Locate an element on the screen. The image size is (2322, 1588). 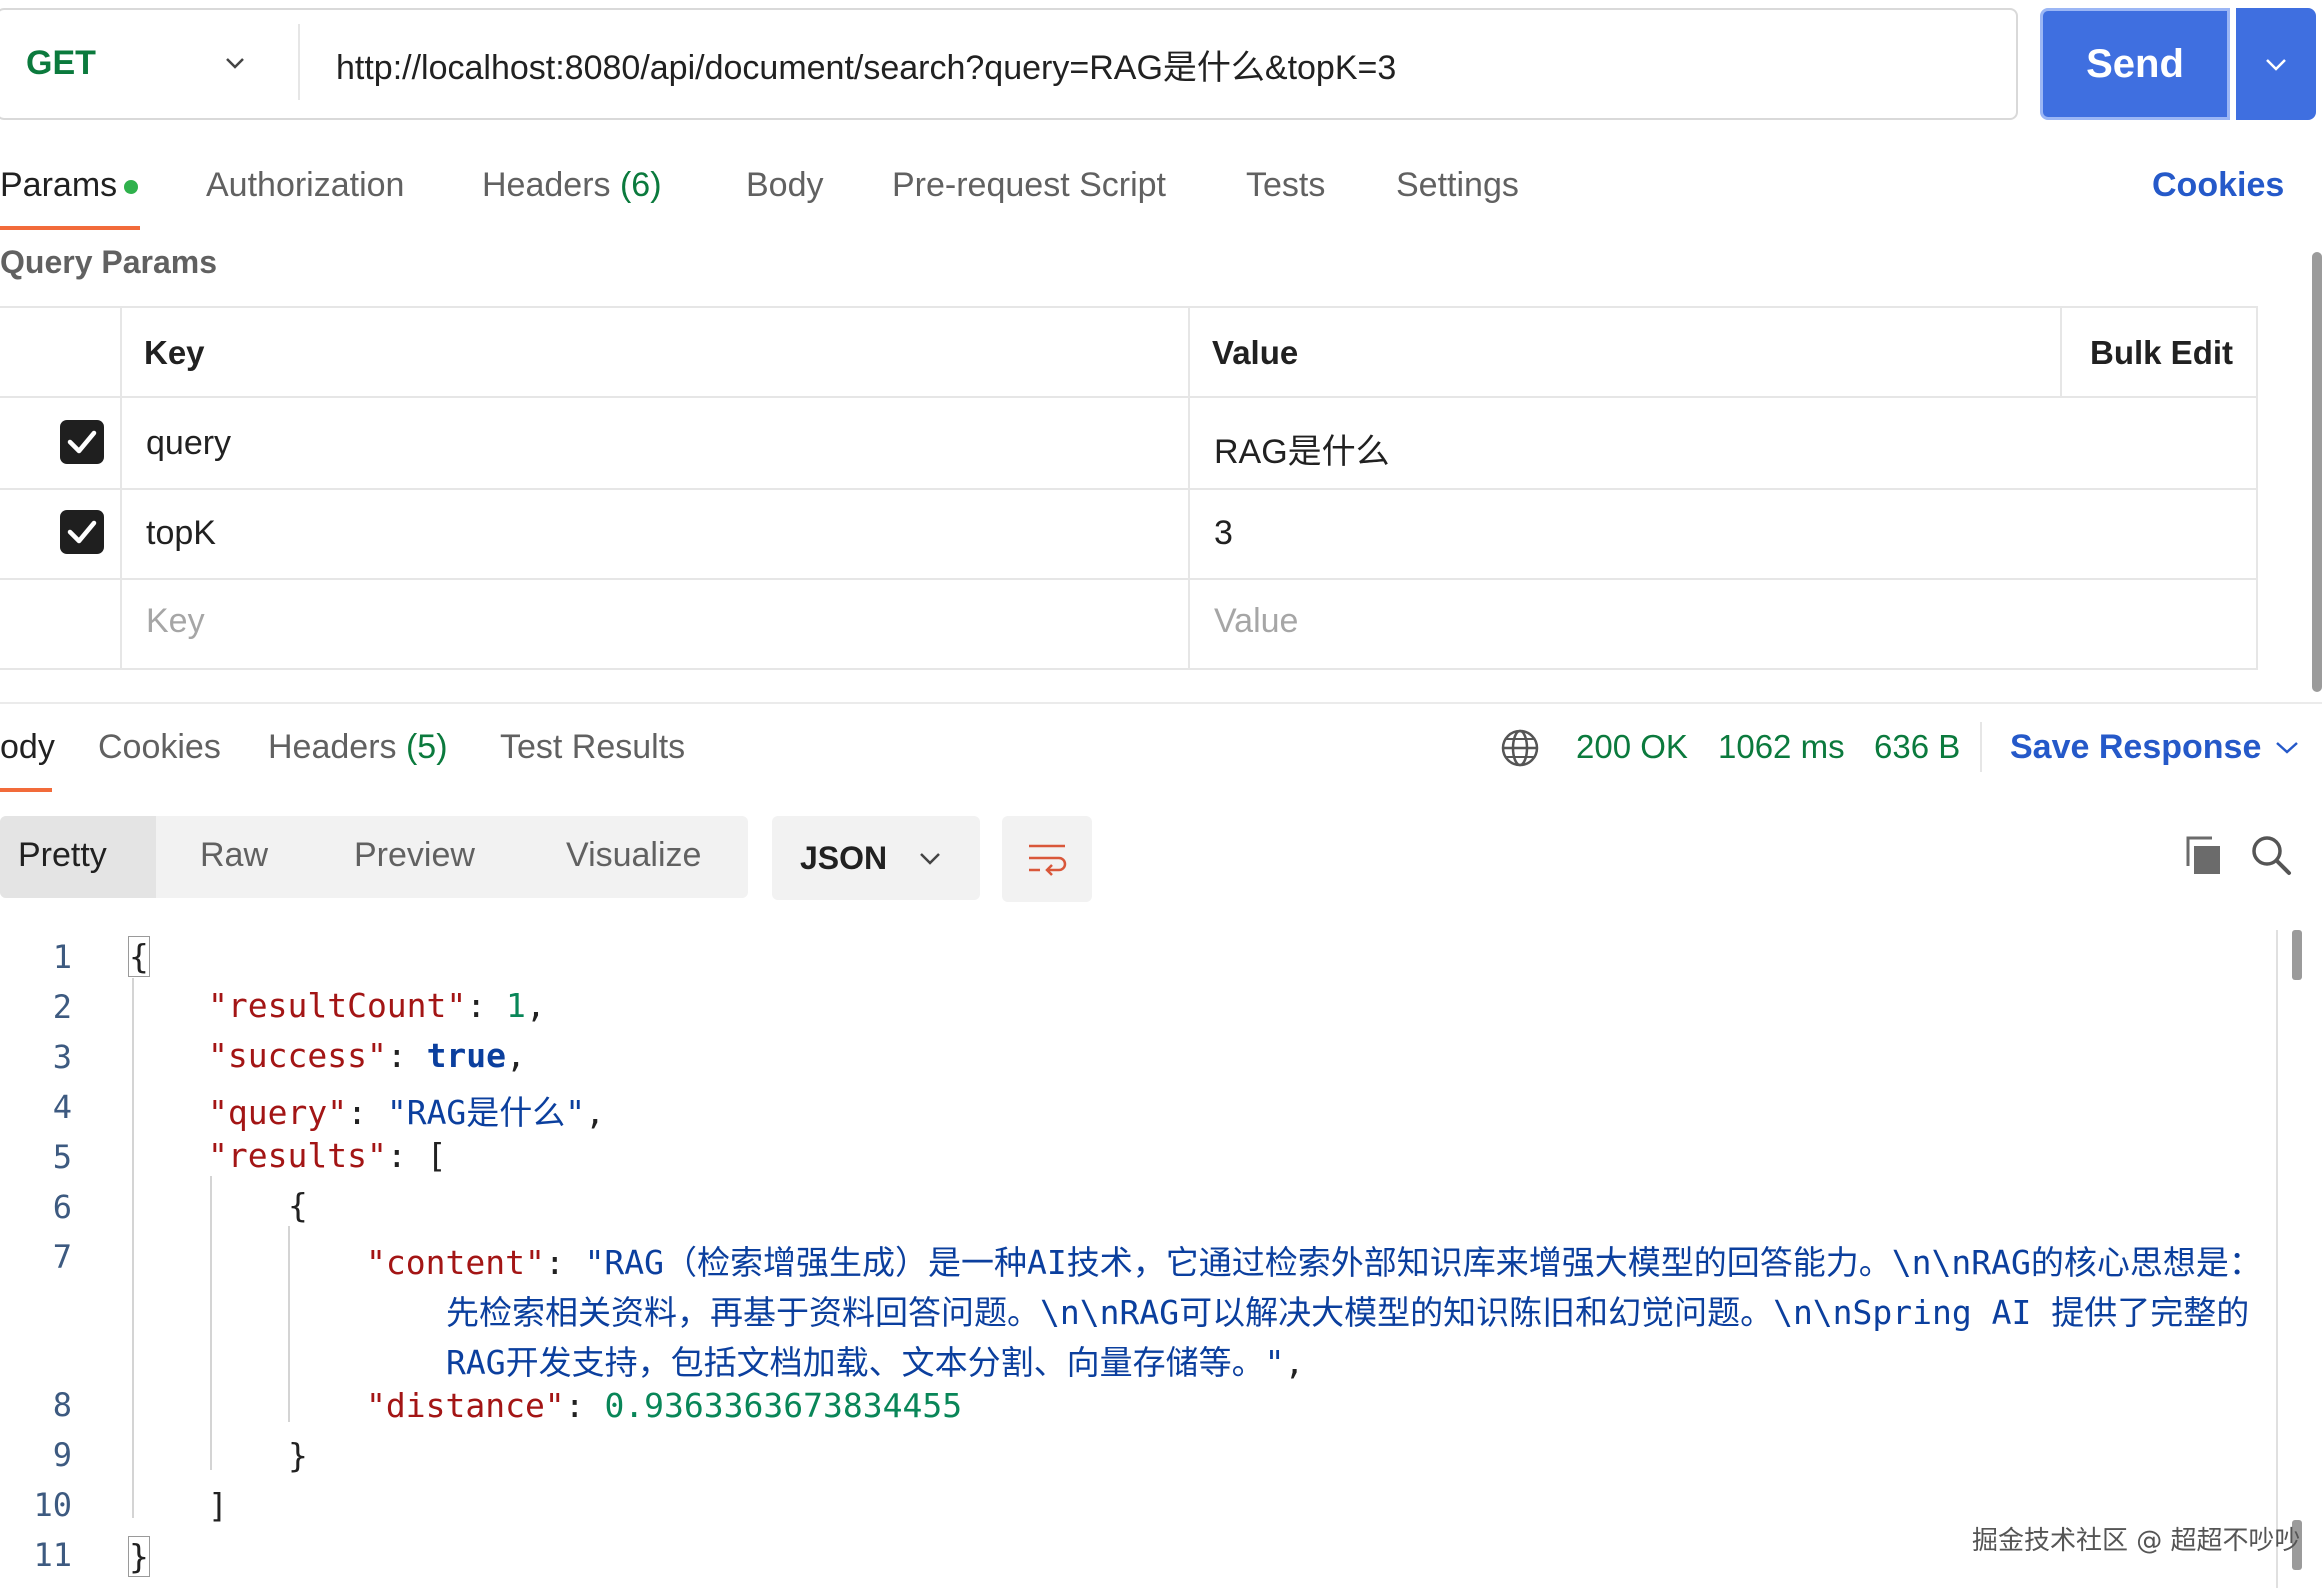
view-mode-preview: Preview is located at coordinates (414, 855).